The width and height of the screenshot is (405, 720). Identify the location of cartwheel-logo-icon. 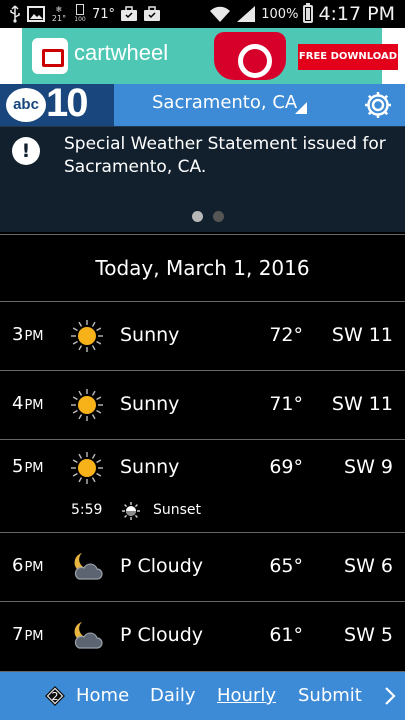
(50, 56).